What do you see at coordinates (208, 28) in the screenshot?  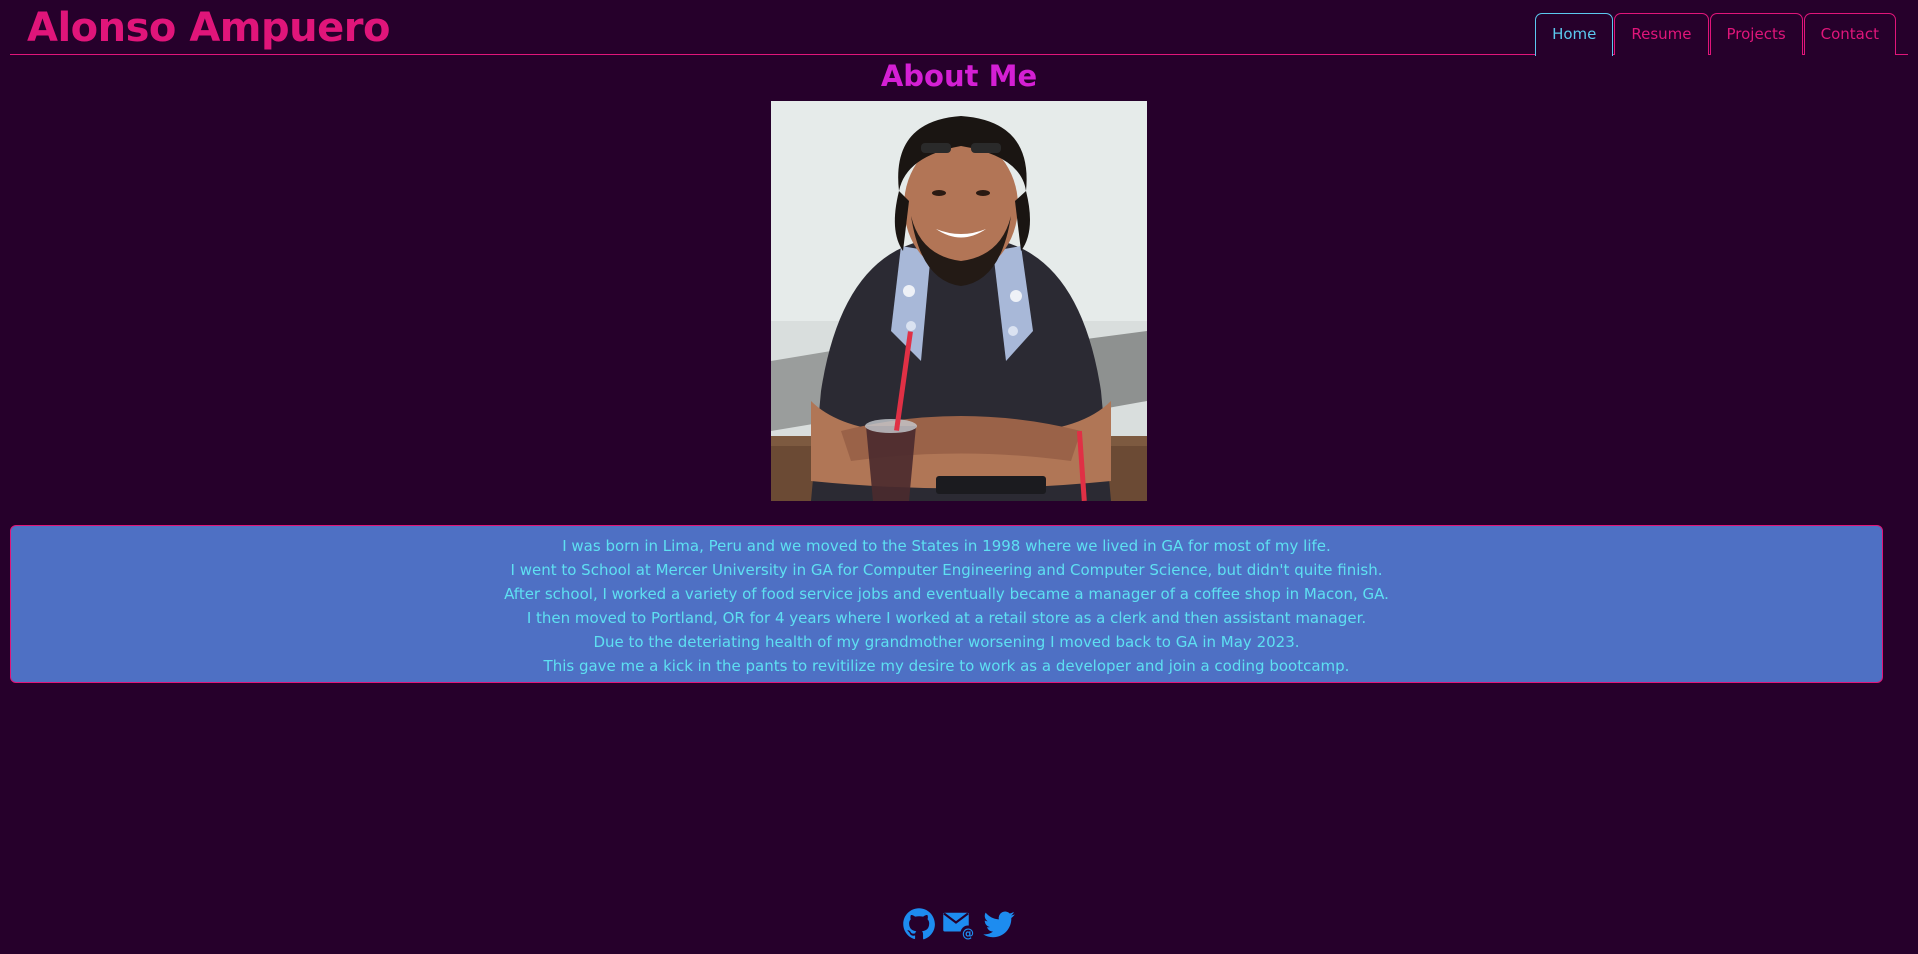 I see `site-name: Alonso Ampuero` at bounding box center [208, 28].